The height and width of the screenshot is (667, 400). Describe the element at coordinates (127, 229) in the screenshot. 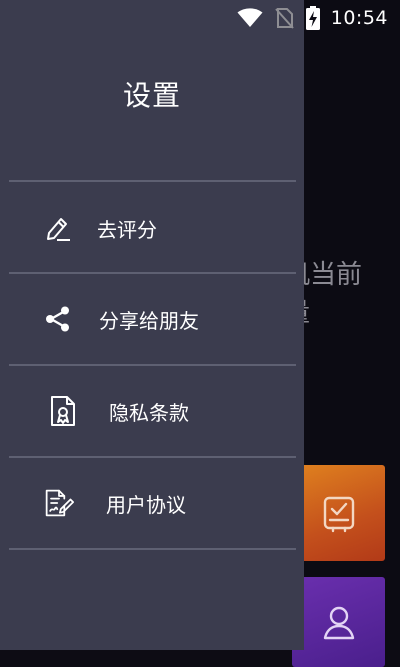

I see `menu-item-rate-label: 去评分` at that location.